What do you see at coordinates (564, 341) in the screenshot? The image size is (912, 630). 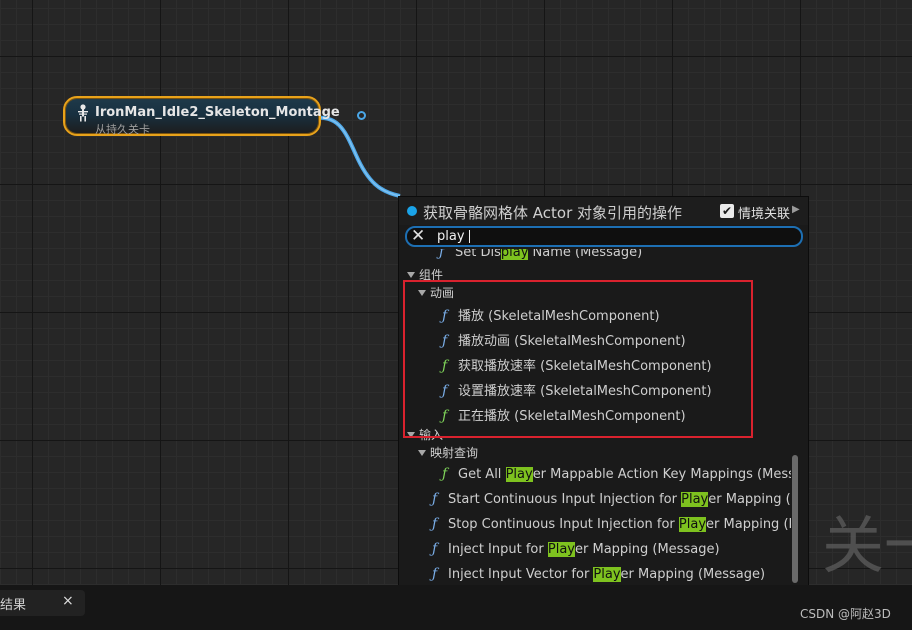 I see `action-item-play-animation: ƒ 播放动画 (SkeletalMeshComponent)` at bounding box center [564, 341].